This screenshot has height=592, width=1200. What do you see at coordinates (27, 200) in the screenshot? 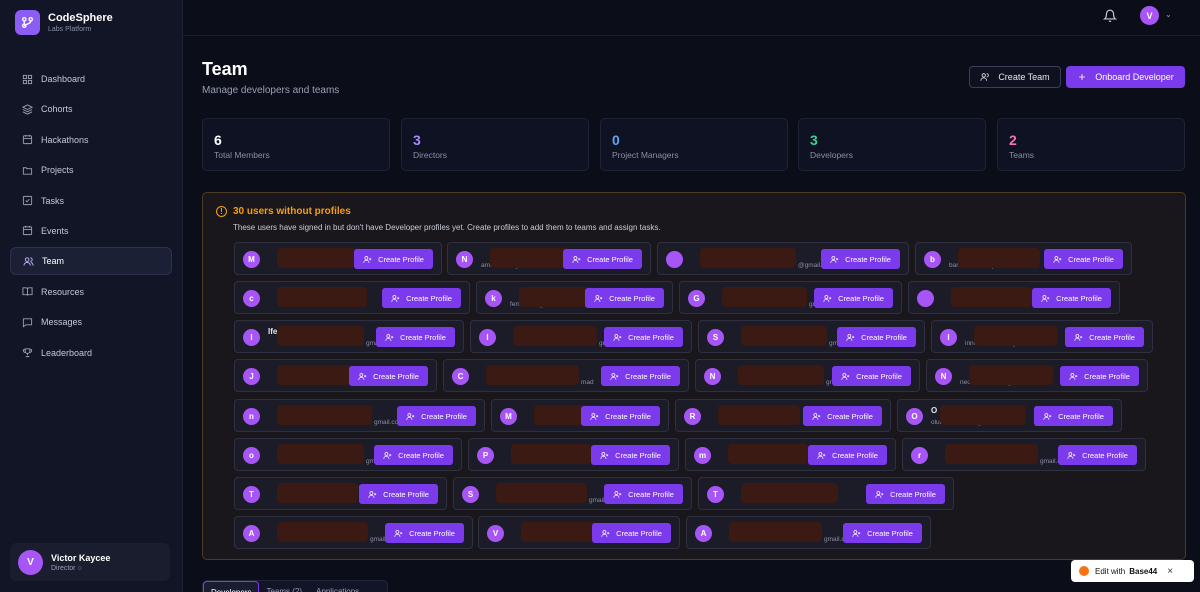
I see `checkbox-icon` at bounding box center [27, 200].